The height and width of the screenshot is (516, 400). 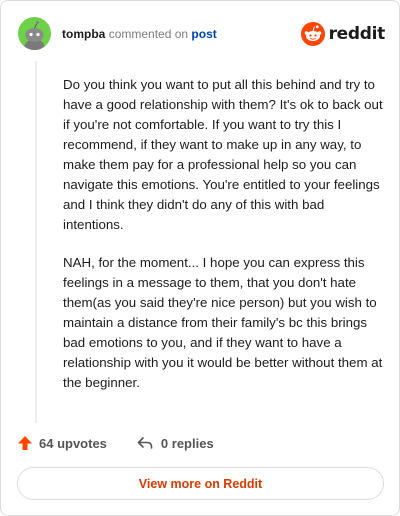 What do you see at coordinates (34, 33) in the screenshot?
I see `user-avatar-icon` at bounding box center [34, 33].